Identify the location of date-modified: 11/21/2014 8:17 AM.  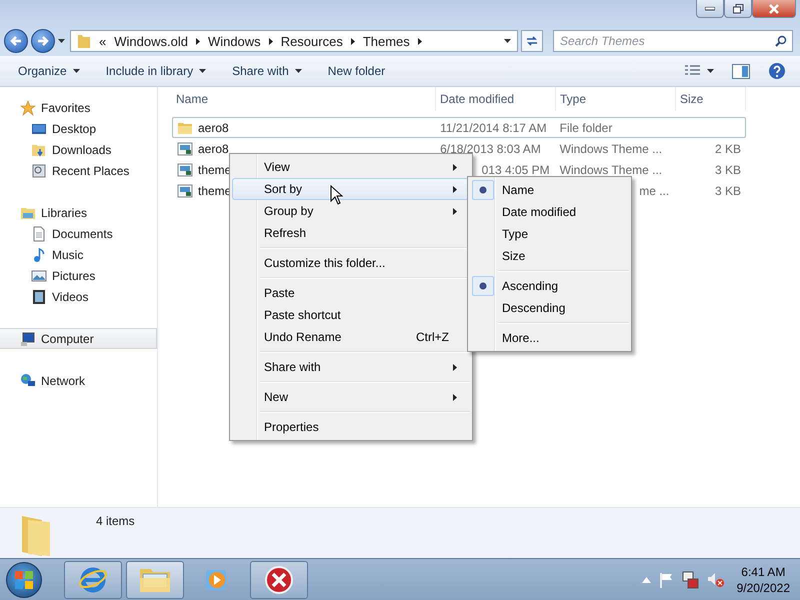
(493, 127).